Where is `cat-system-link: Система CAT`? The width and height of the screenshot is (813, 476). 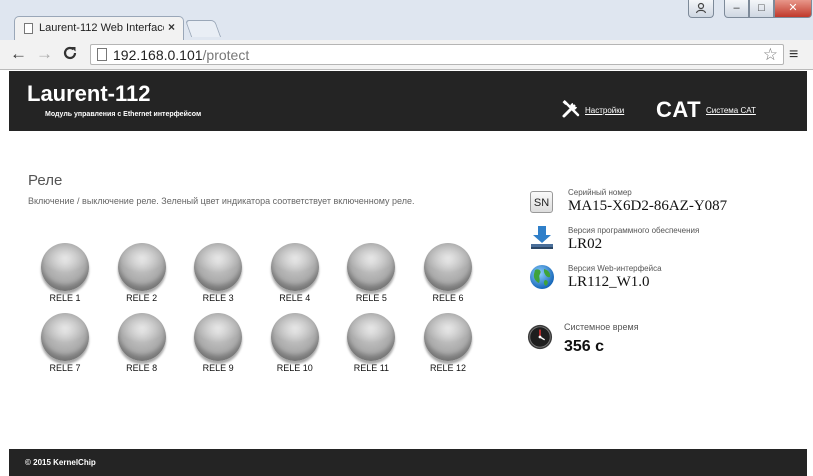 cat-system-link: Система CAT is located at coordinates (731, 110).